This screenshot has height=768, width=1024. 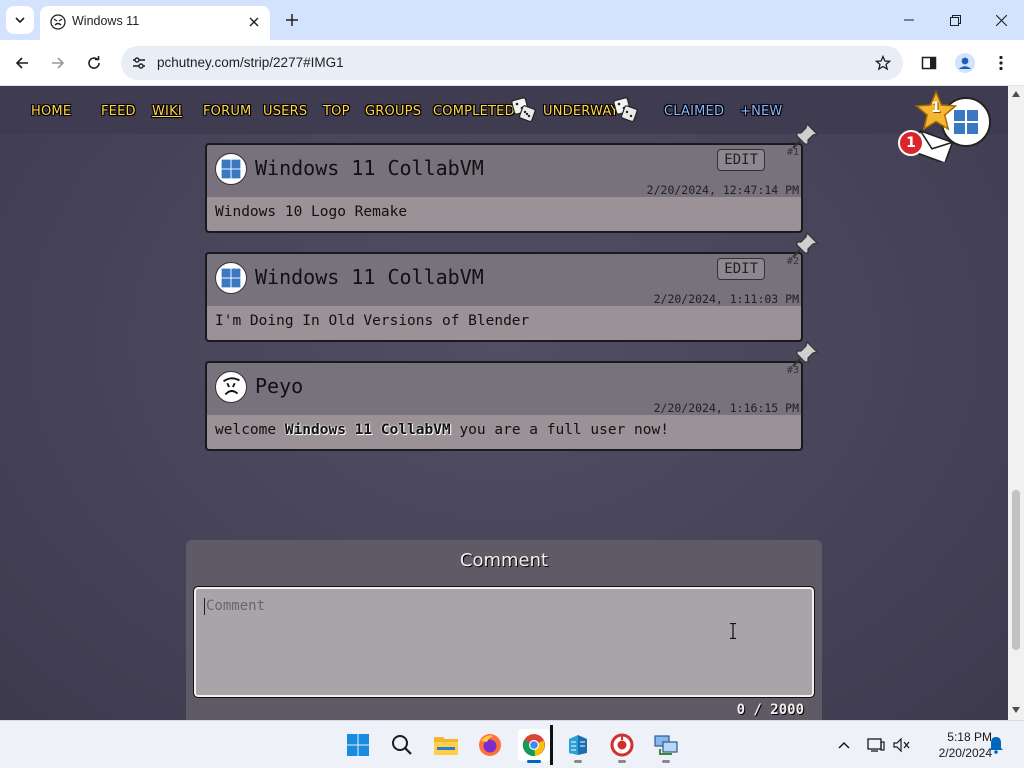 I want to click on building-app-icon, so click(x=578, y=745).